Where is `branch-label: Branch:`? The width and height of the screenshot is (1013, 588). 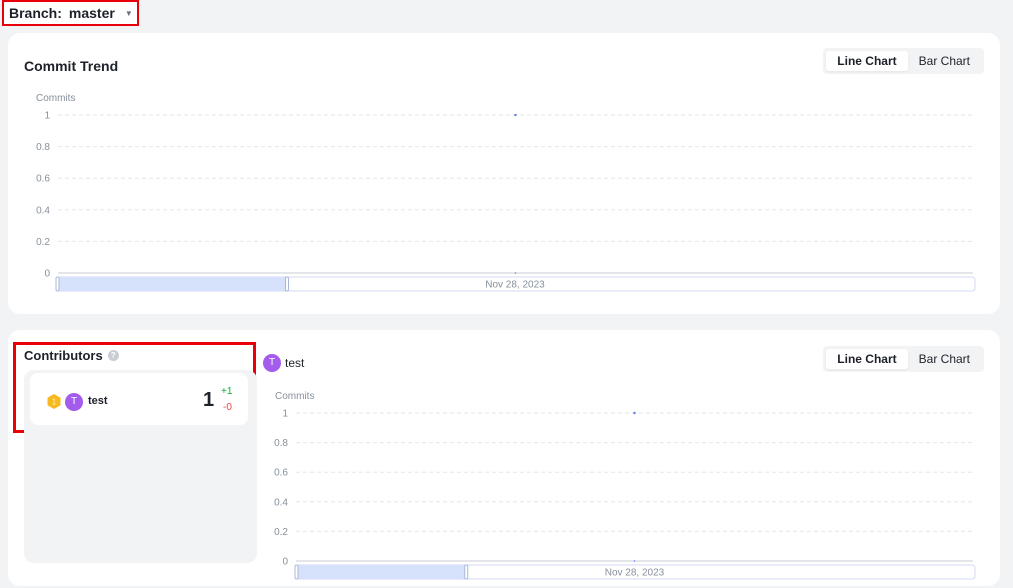
branch-label: Branch: is located at coordinates (35, 13).